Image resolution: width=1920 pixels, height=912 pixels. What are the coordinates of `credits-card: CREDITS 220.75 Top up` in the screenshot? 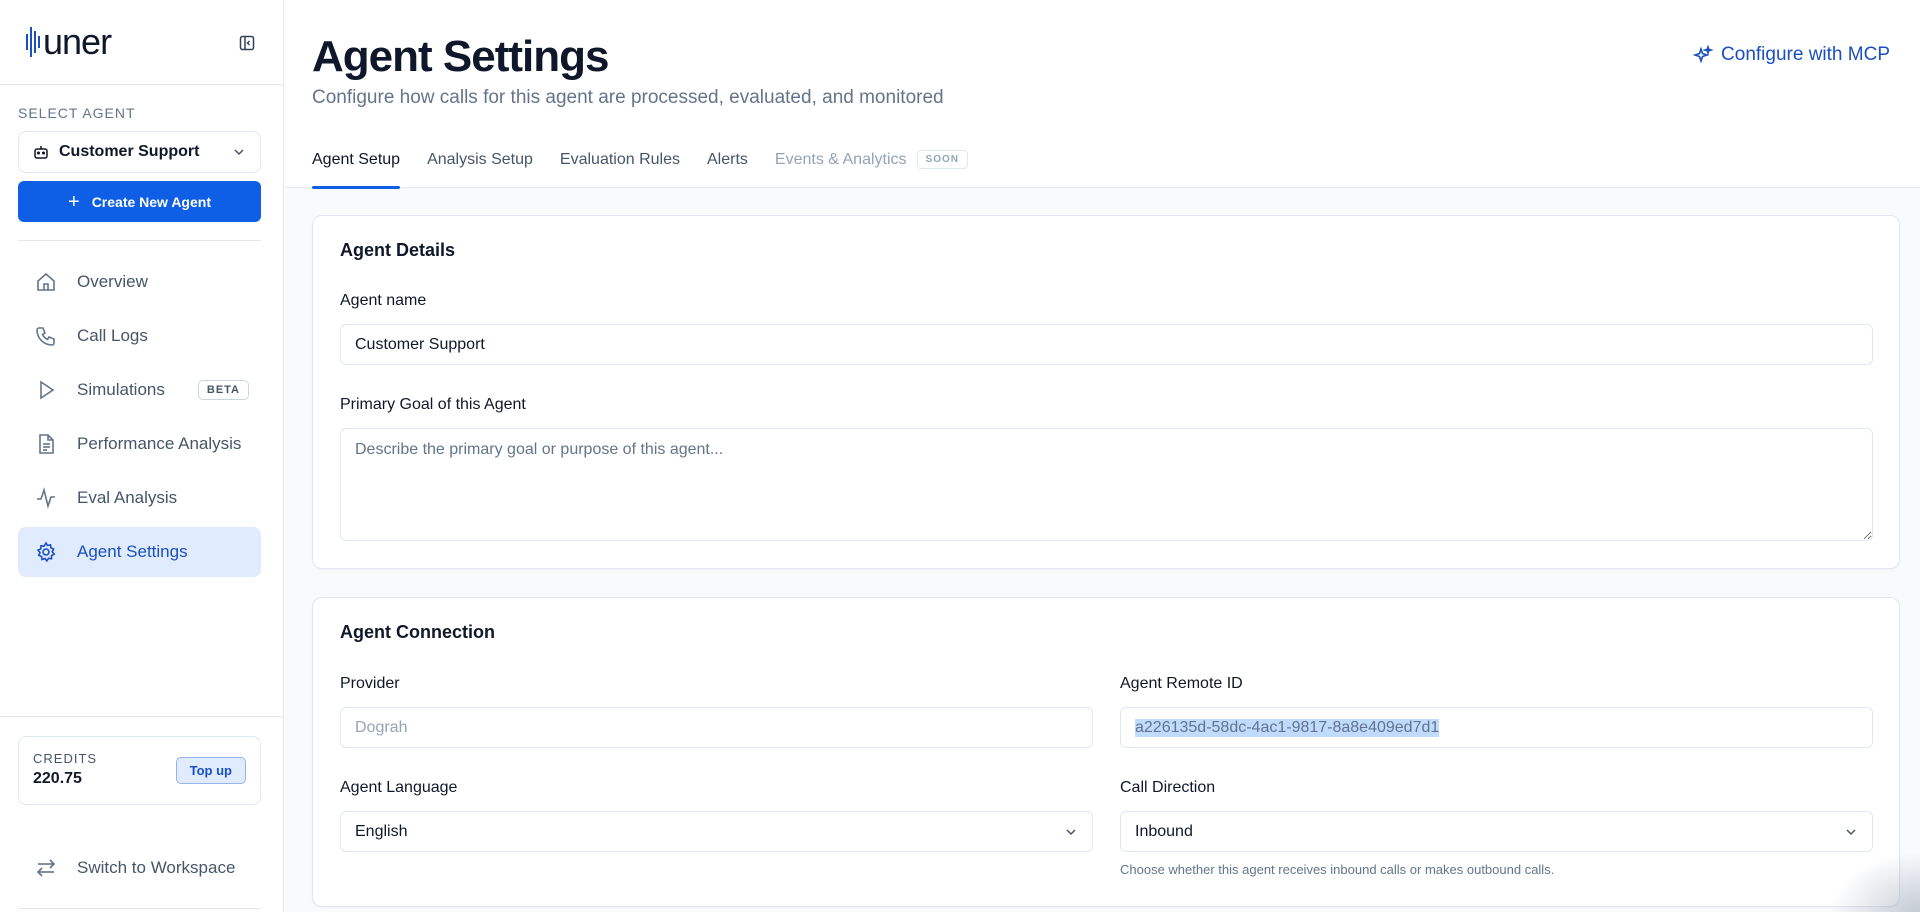 It's located at (139, 770).